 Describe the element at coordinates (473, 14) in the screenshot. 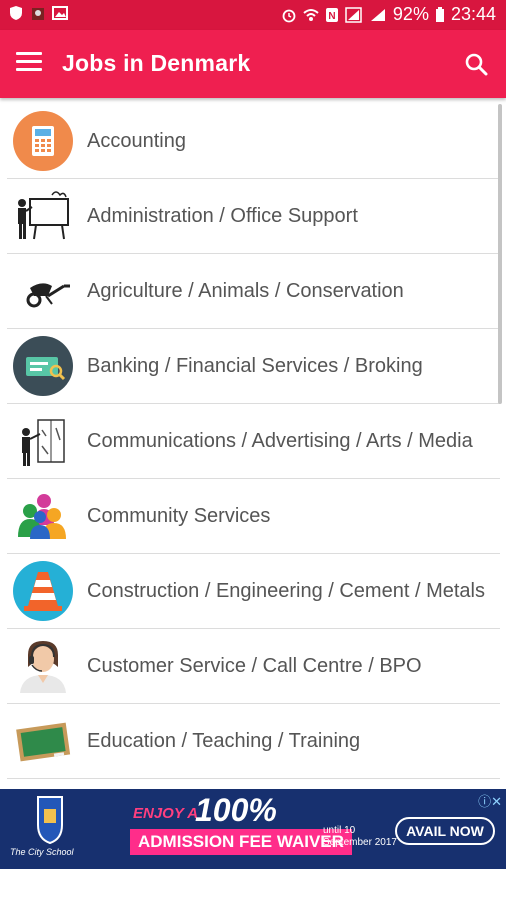

I see `clock: 23:44` at that location.